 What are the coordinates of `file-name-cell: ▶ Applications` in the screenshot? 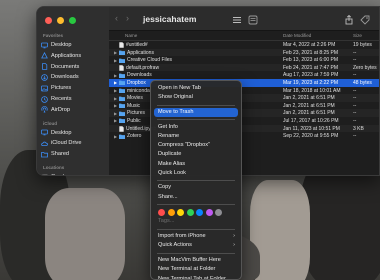 It's located at (134, 53).